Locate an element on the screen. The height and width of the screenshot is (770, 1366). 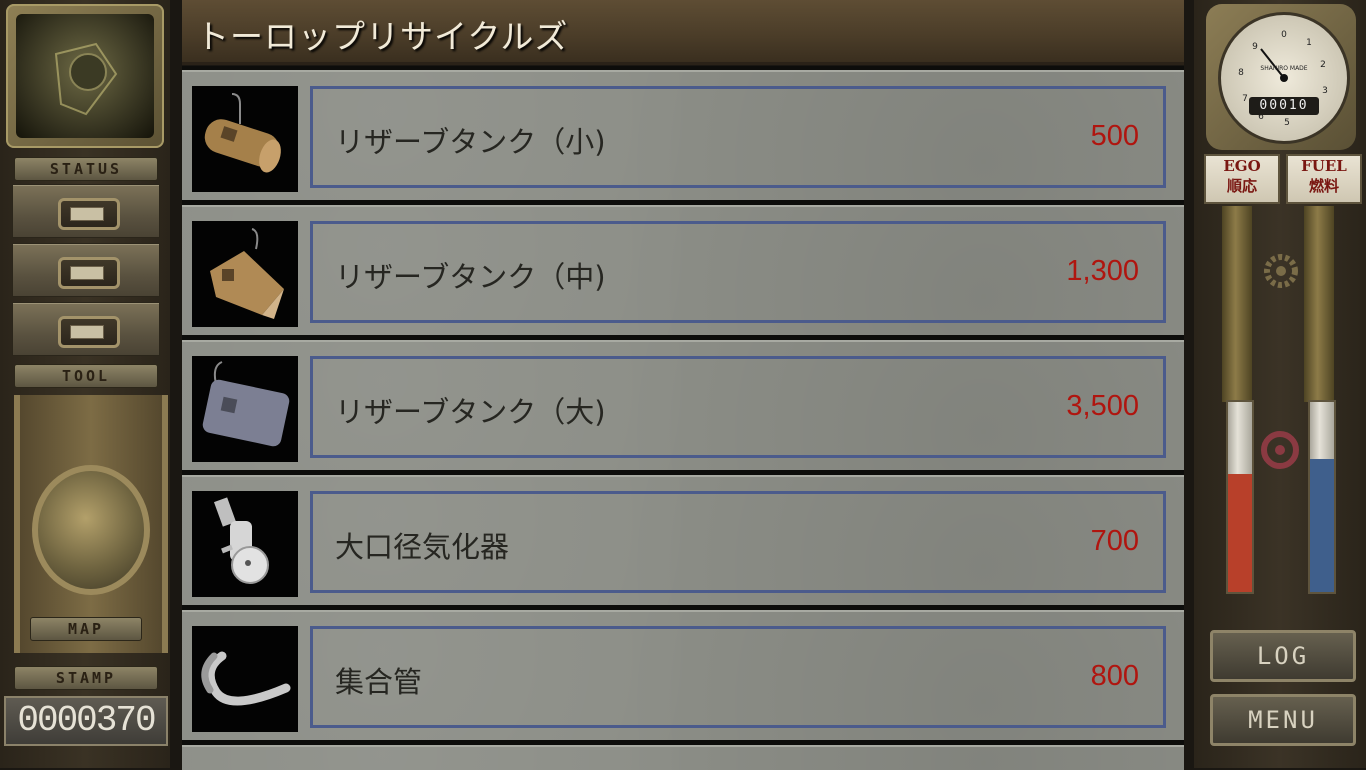
character-portrait is located at coordinates (85, 76).